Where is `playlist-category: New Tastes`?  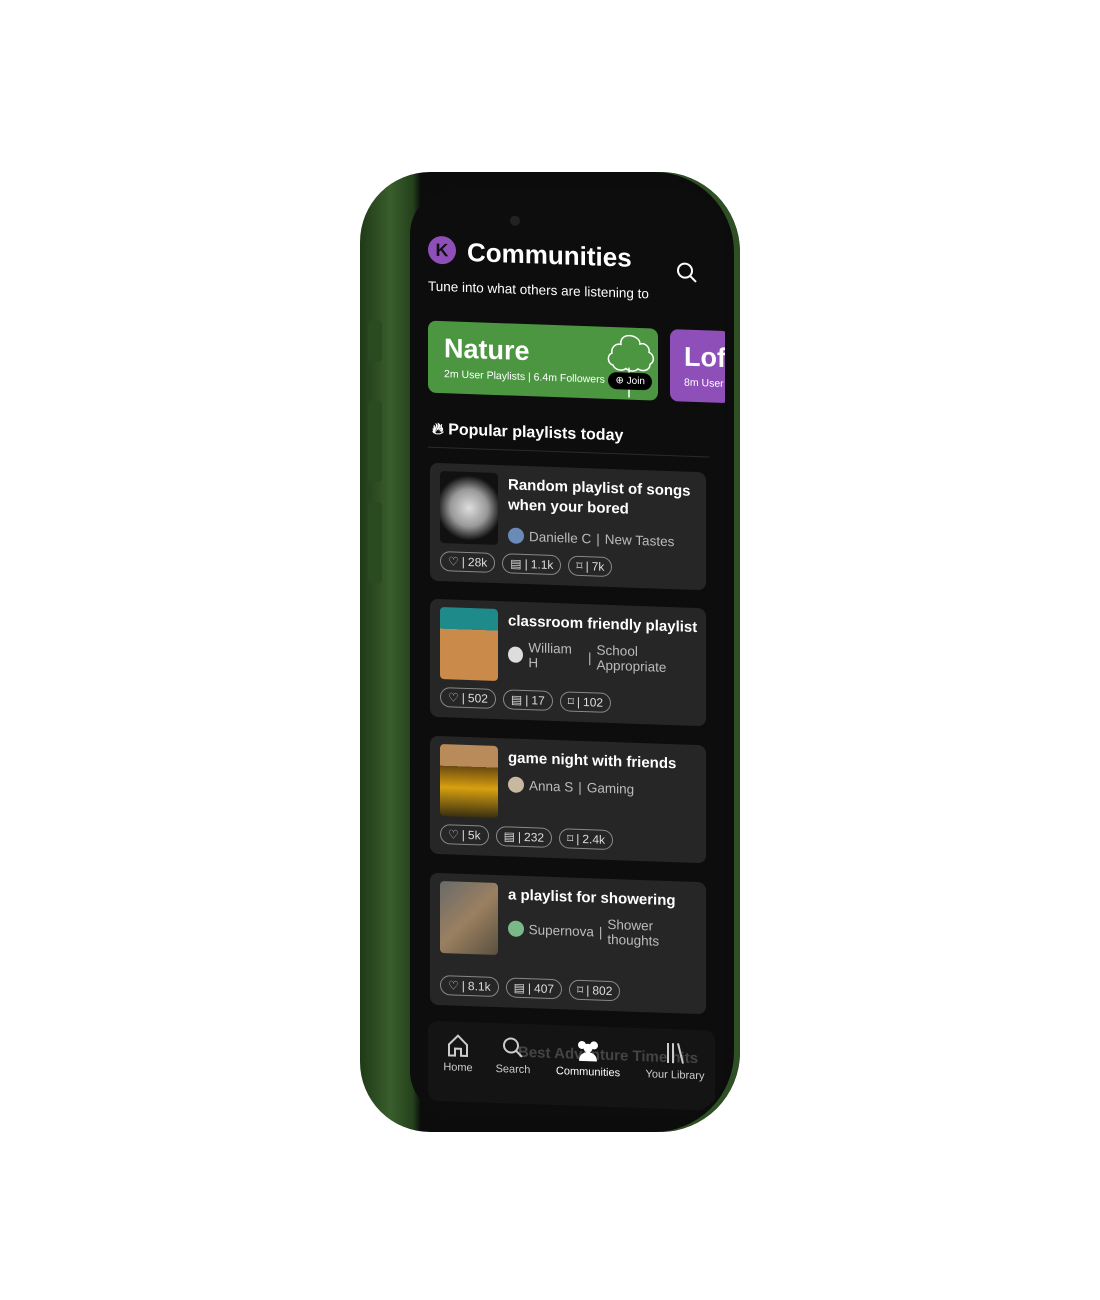
playlist-category: New Tastes is located at coordinates (639, 540).